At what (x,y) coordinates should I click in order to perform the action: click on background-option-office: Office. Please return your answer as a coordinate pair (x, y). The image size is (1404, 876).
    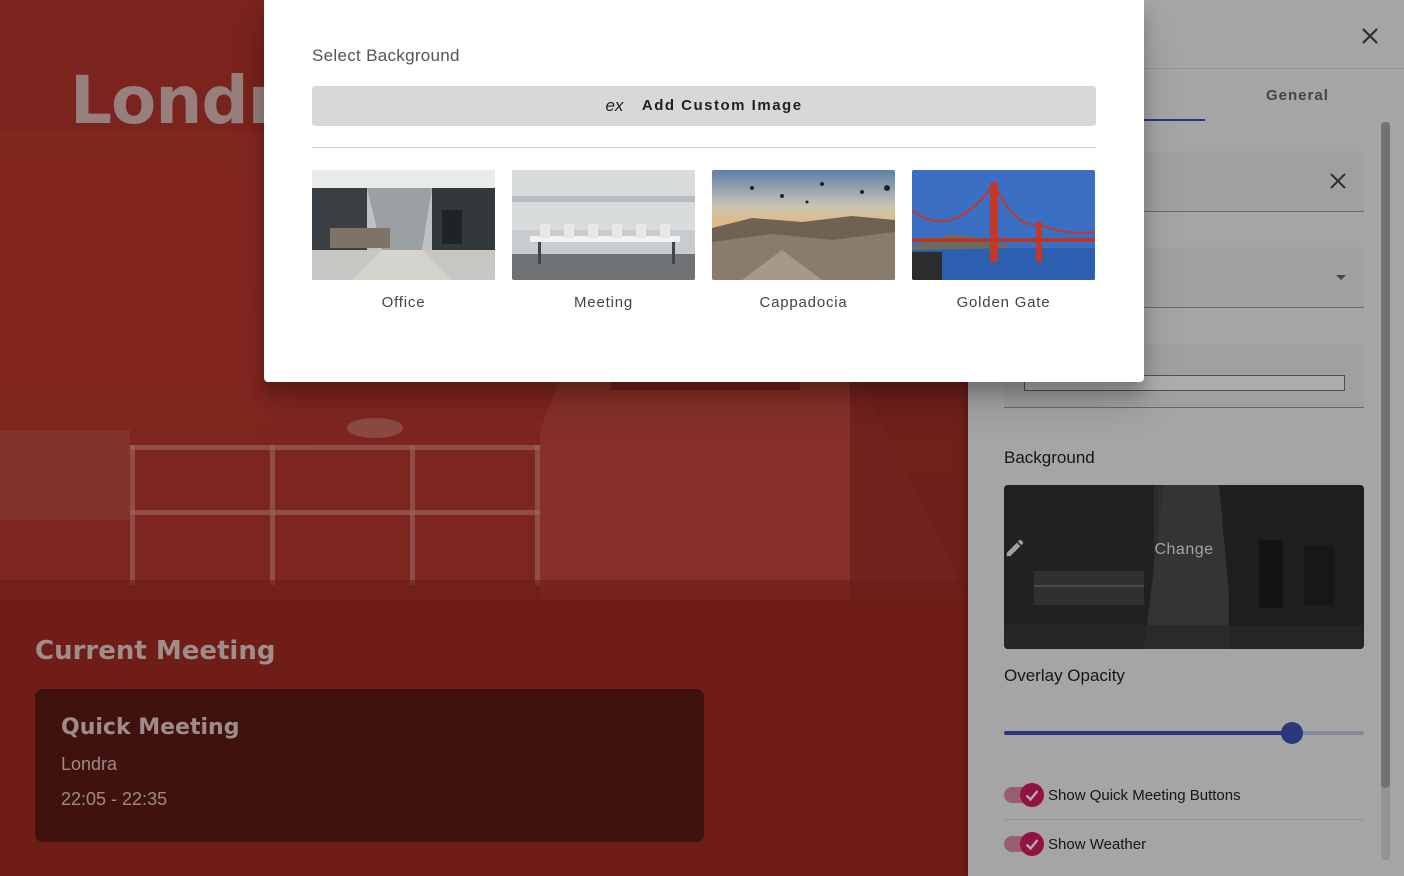
    Looking at the image, I should click on (403, 242).